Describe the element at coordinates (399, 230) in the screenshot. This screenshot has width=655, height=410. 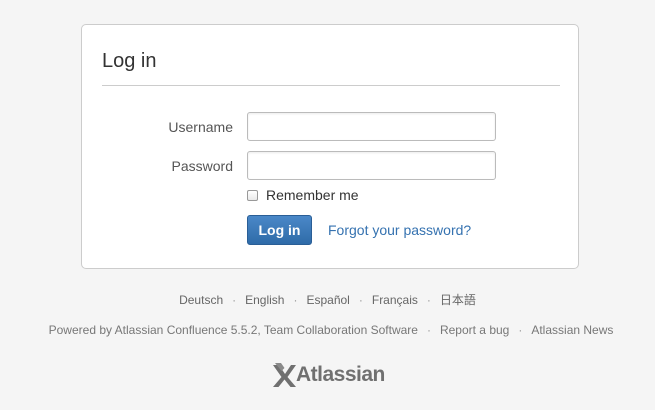
I see `forgot-password-link: Forgot your password?` at that location.